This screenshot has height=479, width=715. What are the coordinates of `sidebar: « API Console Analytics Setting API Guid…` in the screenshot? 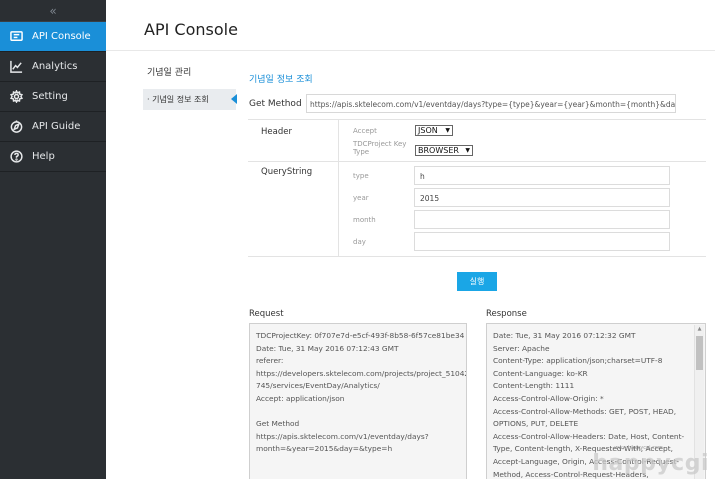 It's located at (53, 239).